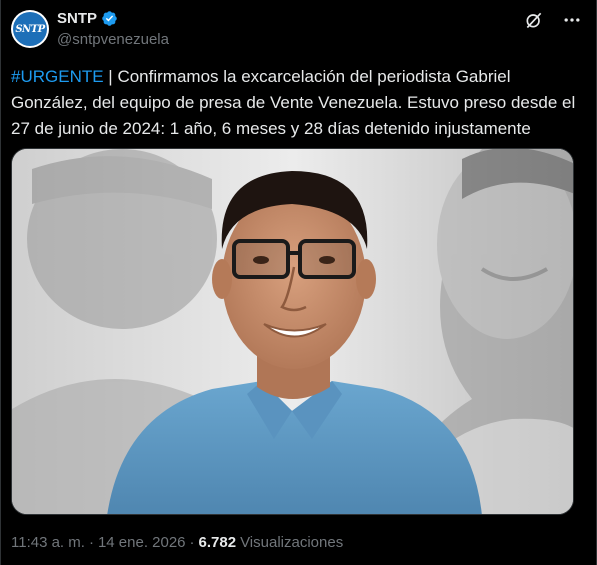 The height and width of the screenshot is (565, 597). Describe the element at coordinates (534, 20) in the screenshot. I see `grok-slash-icon` at that location.